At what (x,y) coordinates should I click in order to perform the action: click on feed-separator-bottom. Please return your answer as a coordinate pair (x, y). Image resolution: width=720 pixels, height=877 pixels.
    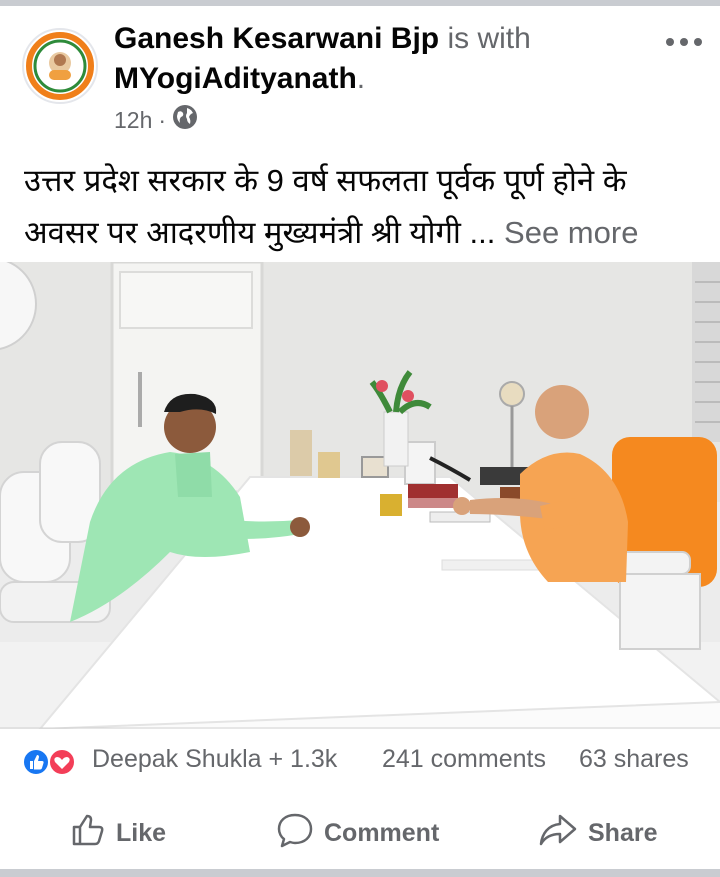
    Looking at the image, I should click on (360, 873).